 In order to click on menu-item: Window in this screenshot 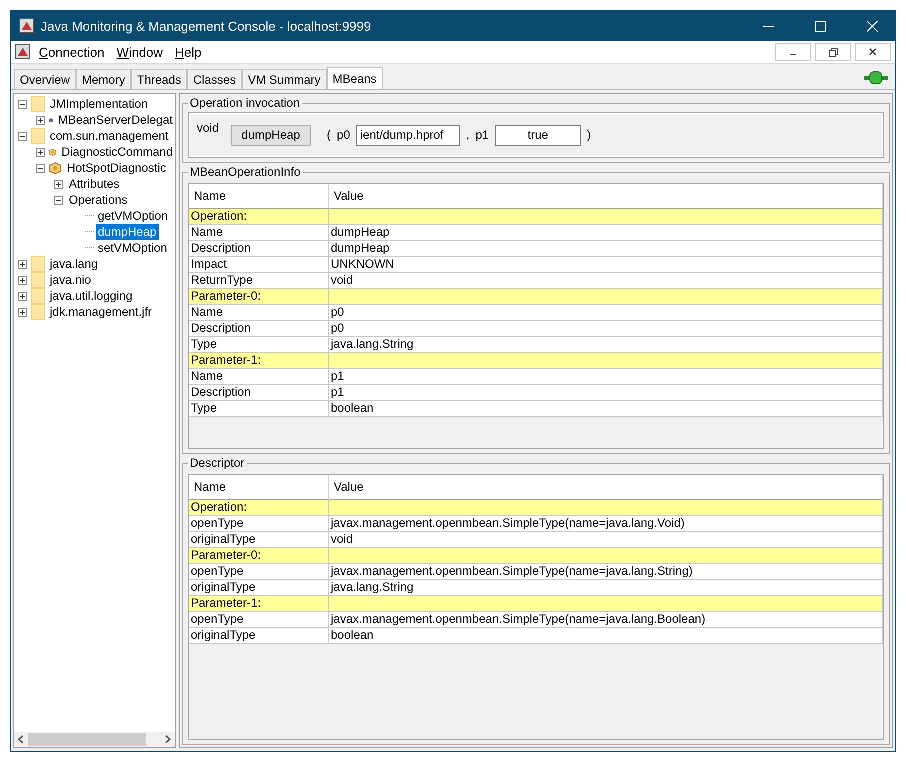, I will do `click(140, 52)`.